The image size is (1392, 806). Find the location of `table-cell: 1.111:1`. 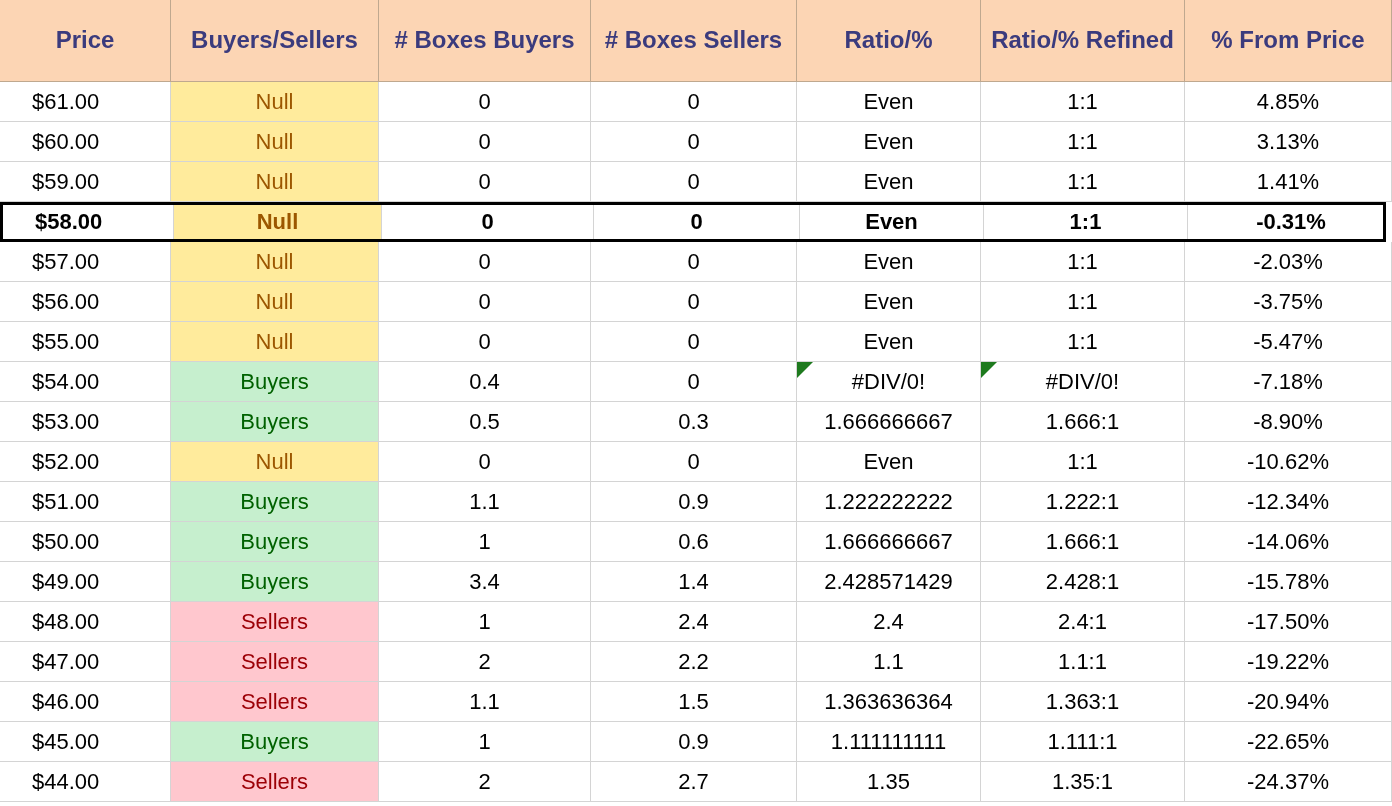

table-cell: 1.111:1 is located at coordinates (1083, 742).